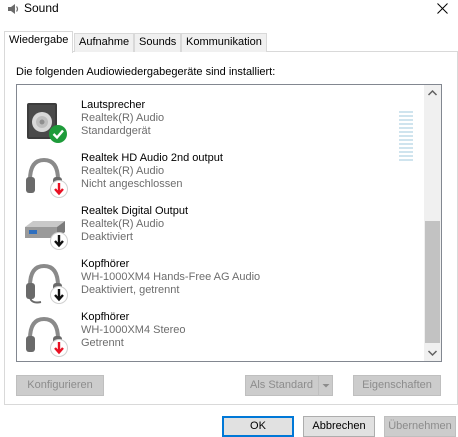 This screenshot has height=437, width=458. What do you see at coordinates (104, 42) in the screenshot?
I see `tab-aufnahme: Aufnahme` at bounding box center [104, 42].